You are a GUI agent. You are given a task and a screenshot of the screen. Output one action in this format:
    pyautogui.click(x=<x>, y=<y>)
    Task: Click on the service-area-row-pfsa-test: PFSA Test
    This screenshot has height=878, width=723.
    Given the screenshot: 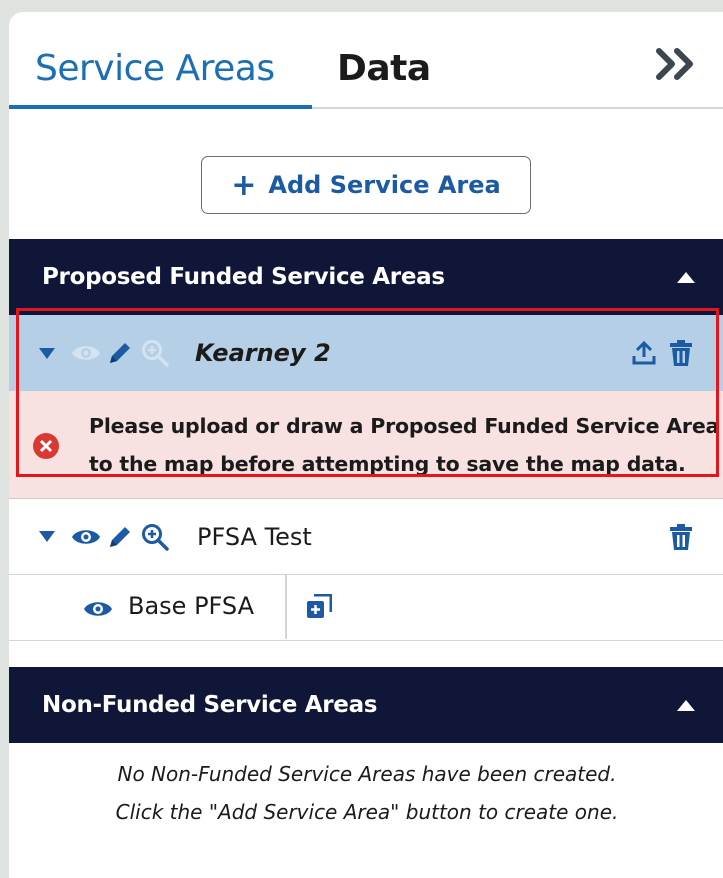 What is the action you would take?
    pyautogui.click(x=366, y=537)
    